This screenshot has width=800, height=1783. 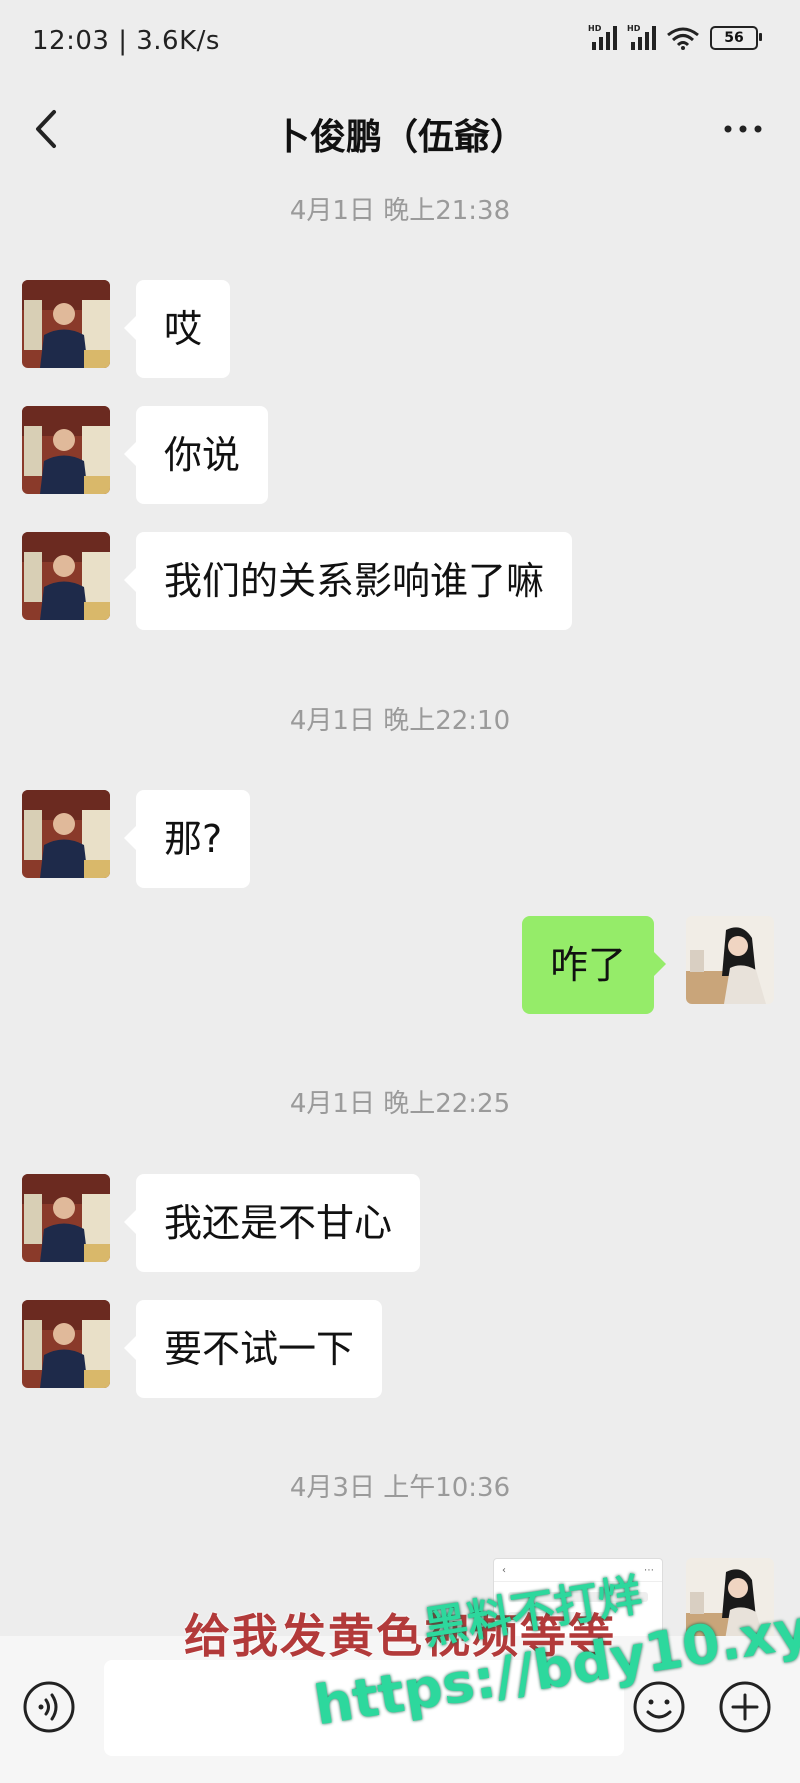 I want to click on status-bar: 12:03 | 3.6K/s HD HD 56, so click(x=400, y=40).